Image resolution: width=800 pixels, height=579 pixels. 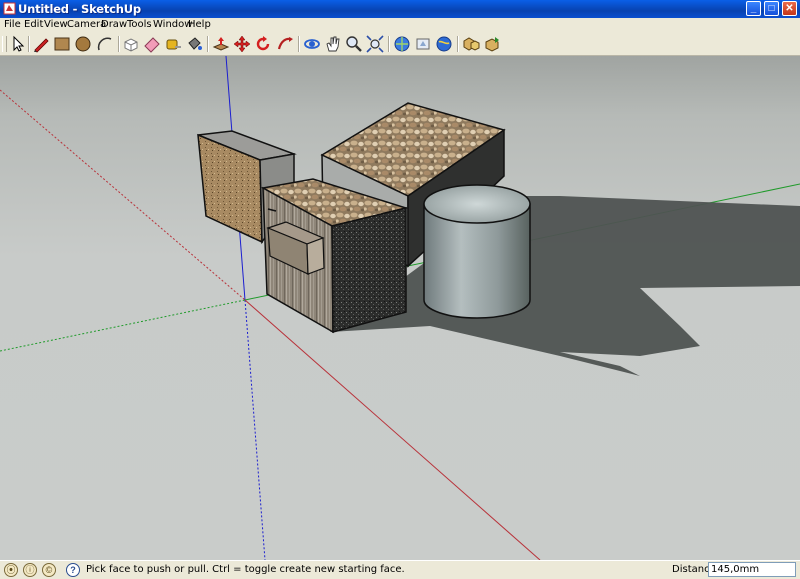 I want to click on zoom-tool-icon, so click(x=354, y=44).